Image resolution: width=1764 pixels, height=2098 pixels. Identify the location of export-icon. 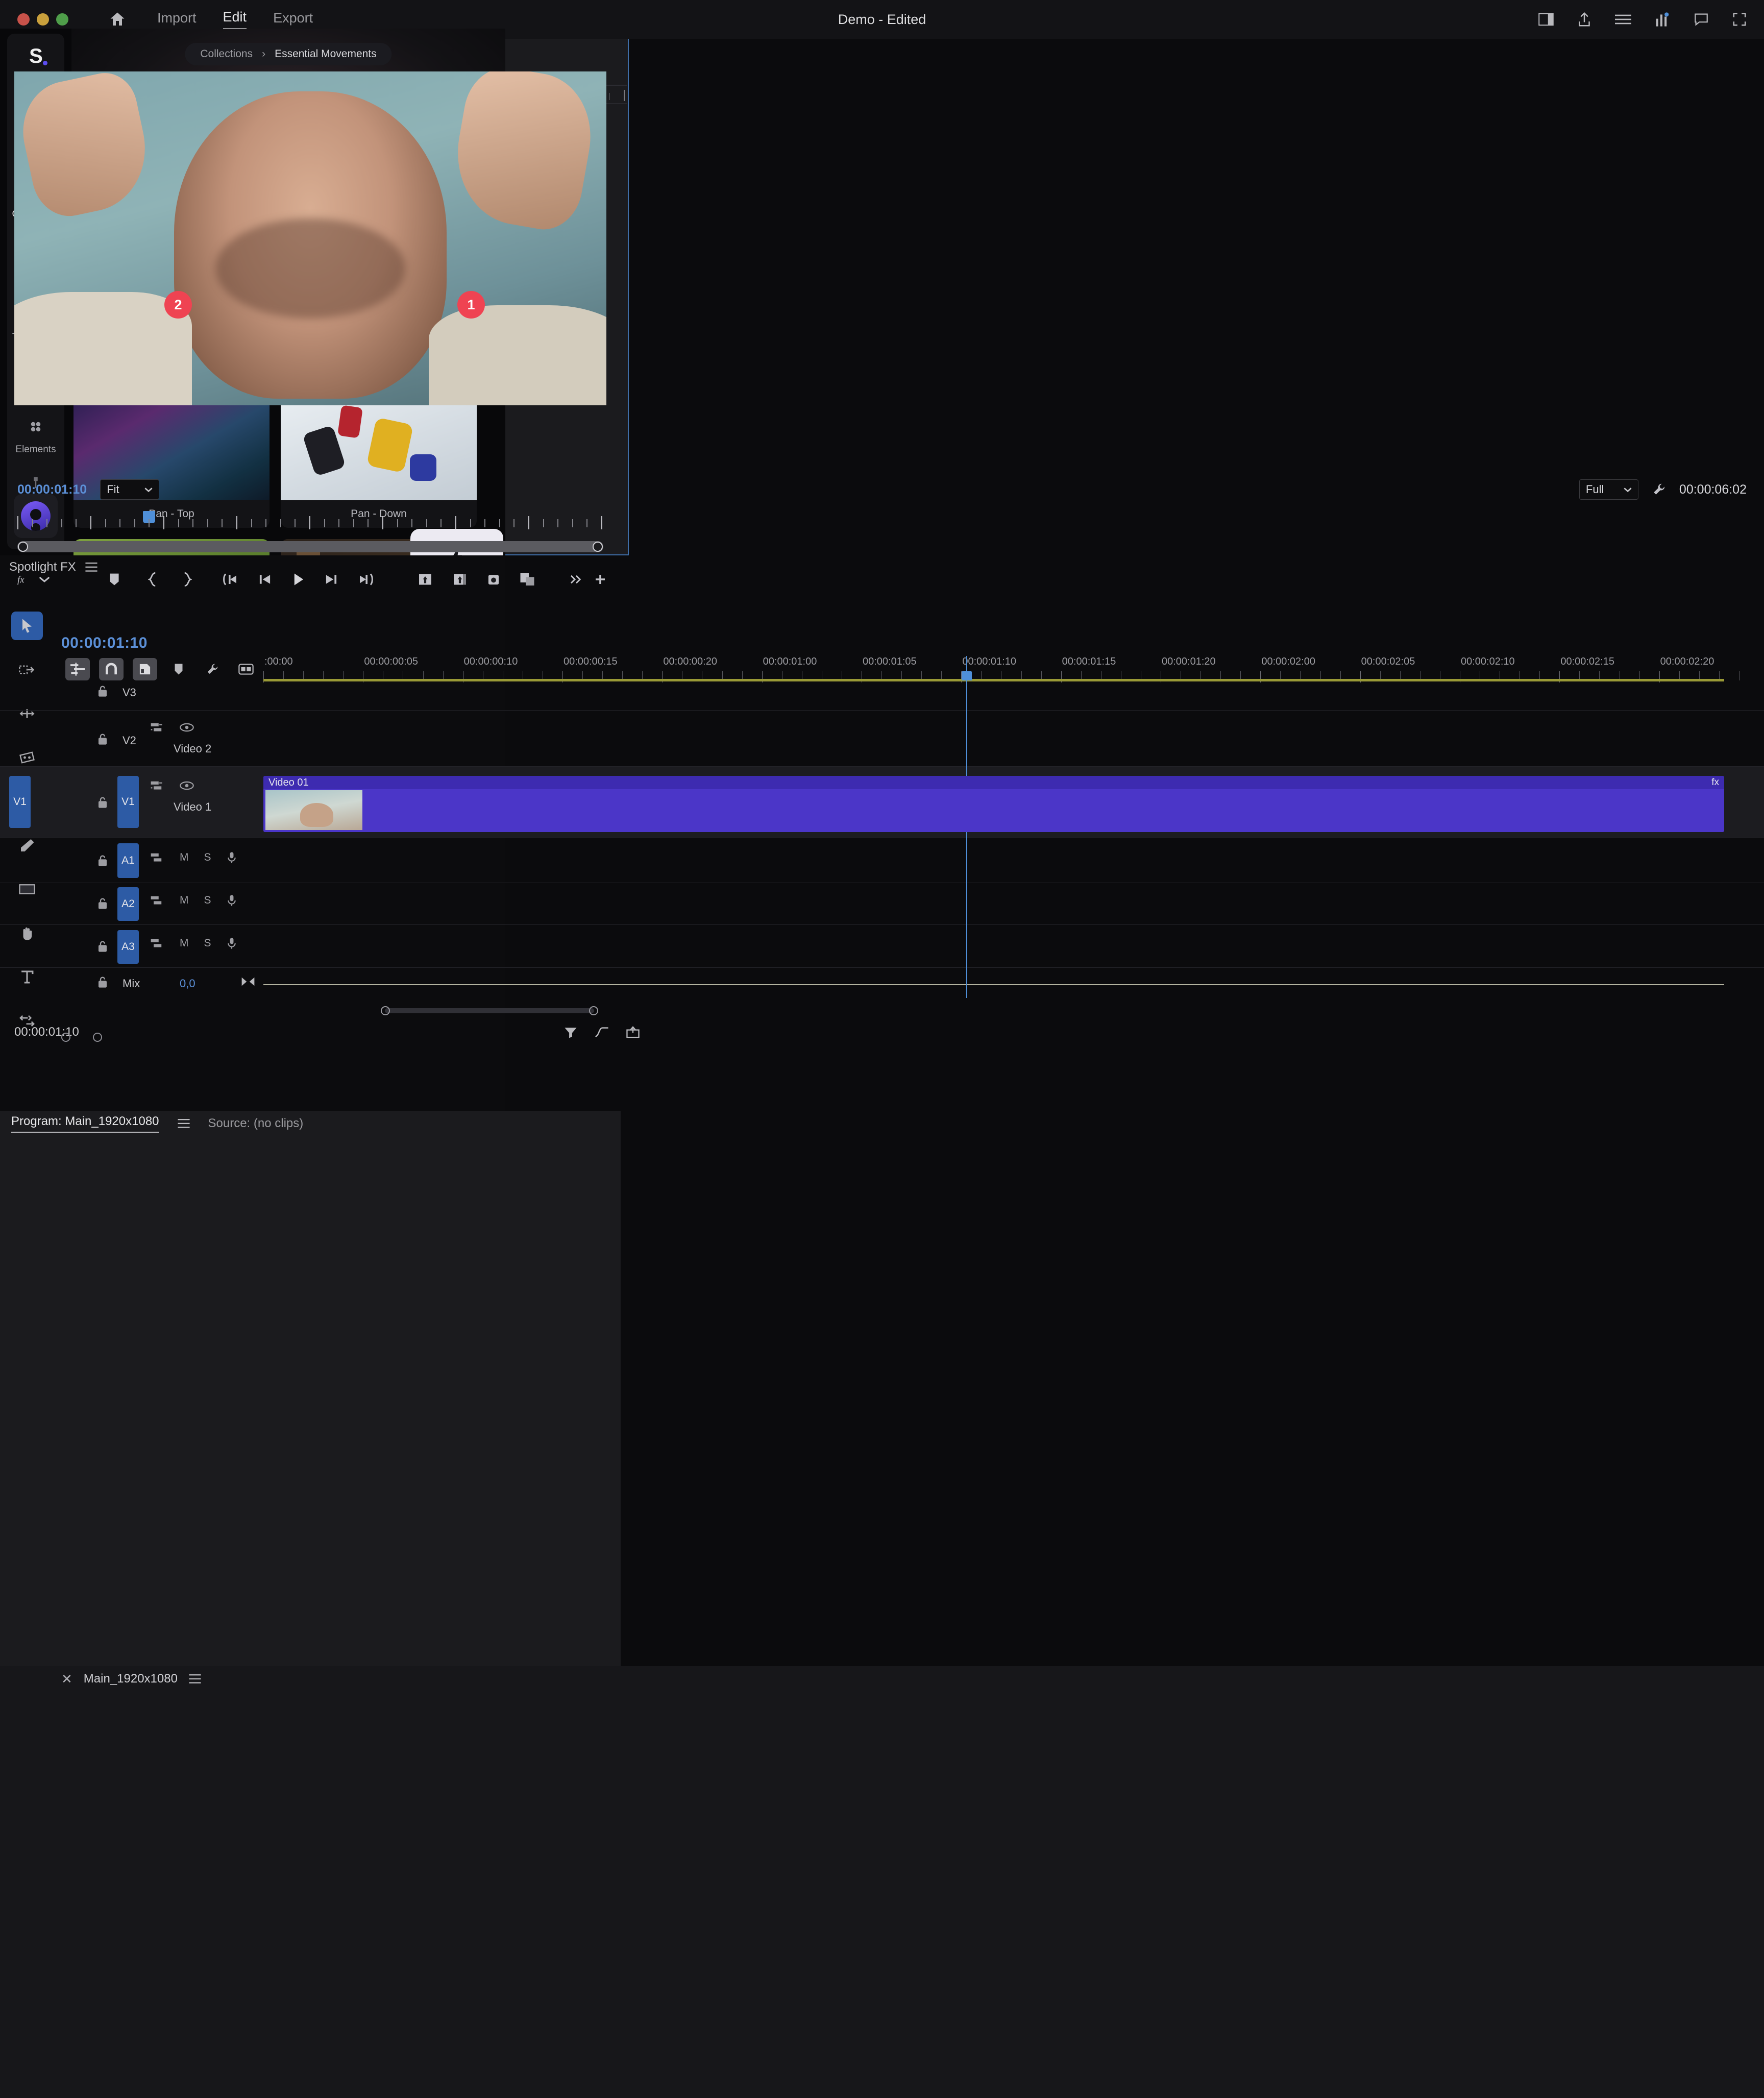
(633, 1032).